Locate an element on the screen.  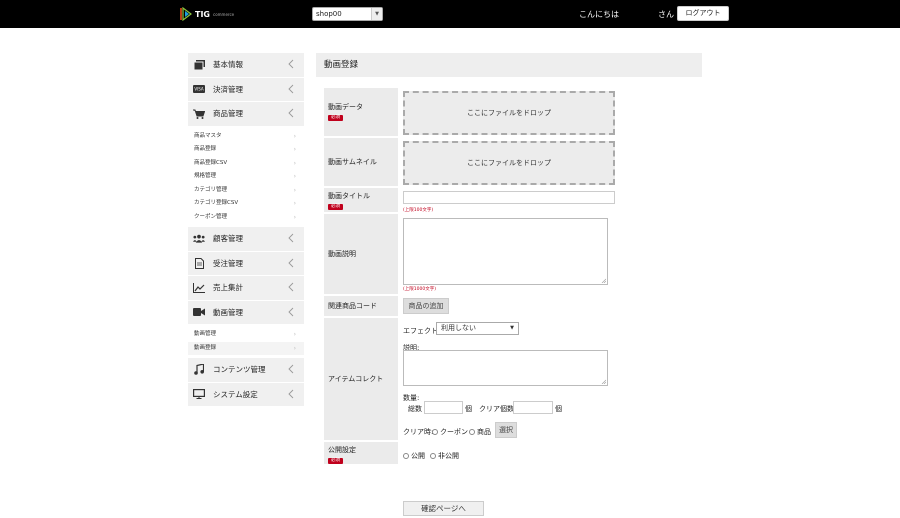
submenu-item: 動画管理 › is located at coordinates (246, 335).